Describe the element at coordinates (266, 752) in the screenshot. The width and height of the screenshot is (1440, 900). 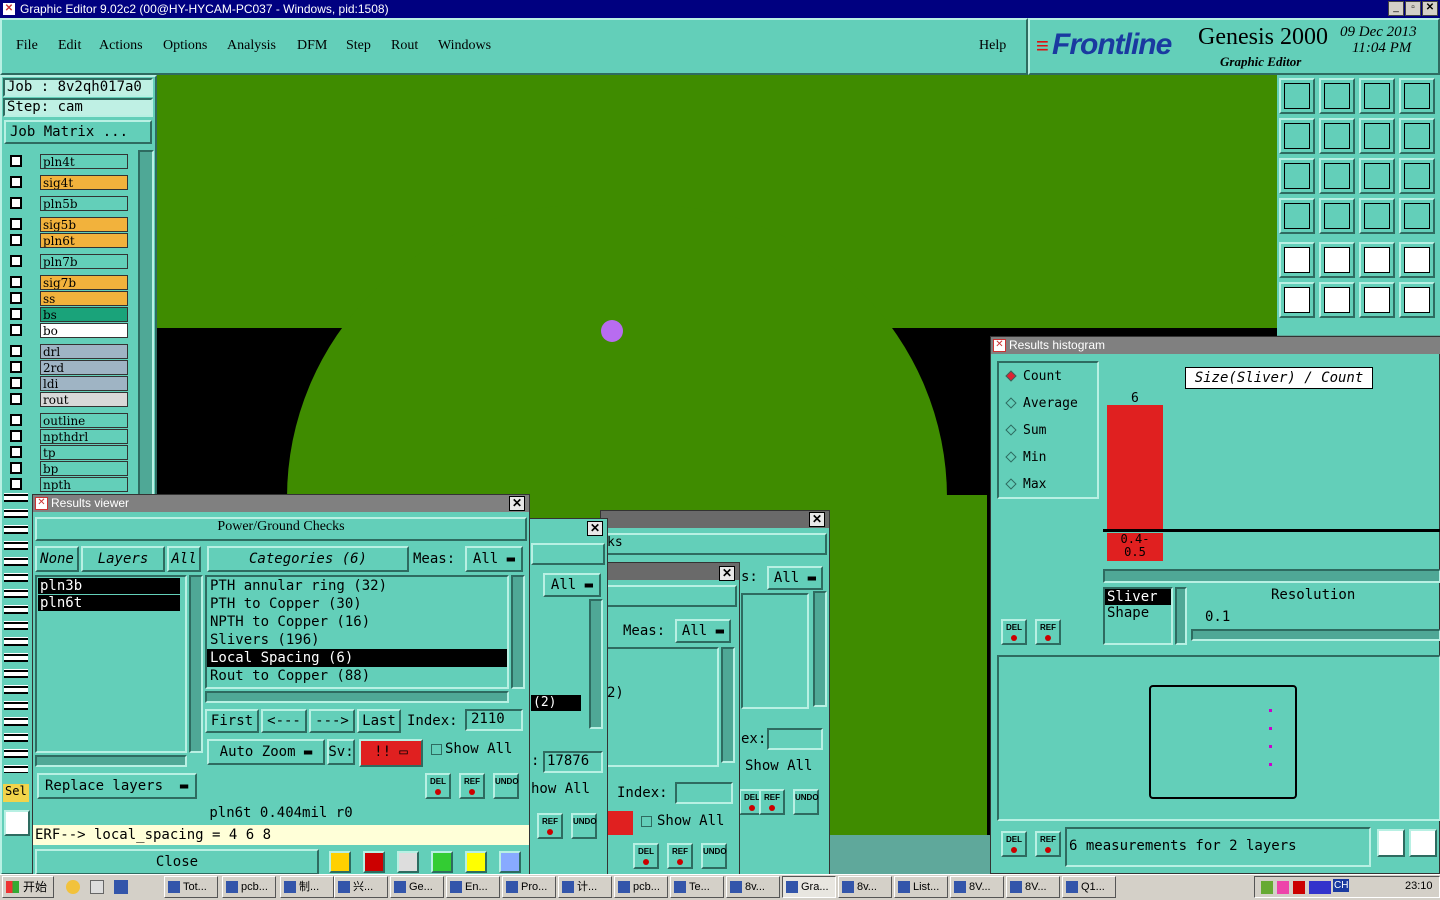
I see `auto-zoom-select: Auto Zoom ▬` at that location.